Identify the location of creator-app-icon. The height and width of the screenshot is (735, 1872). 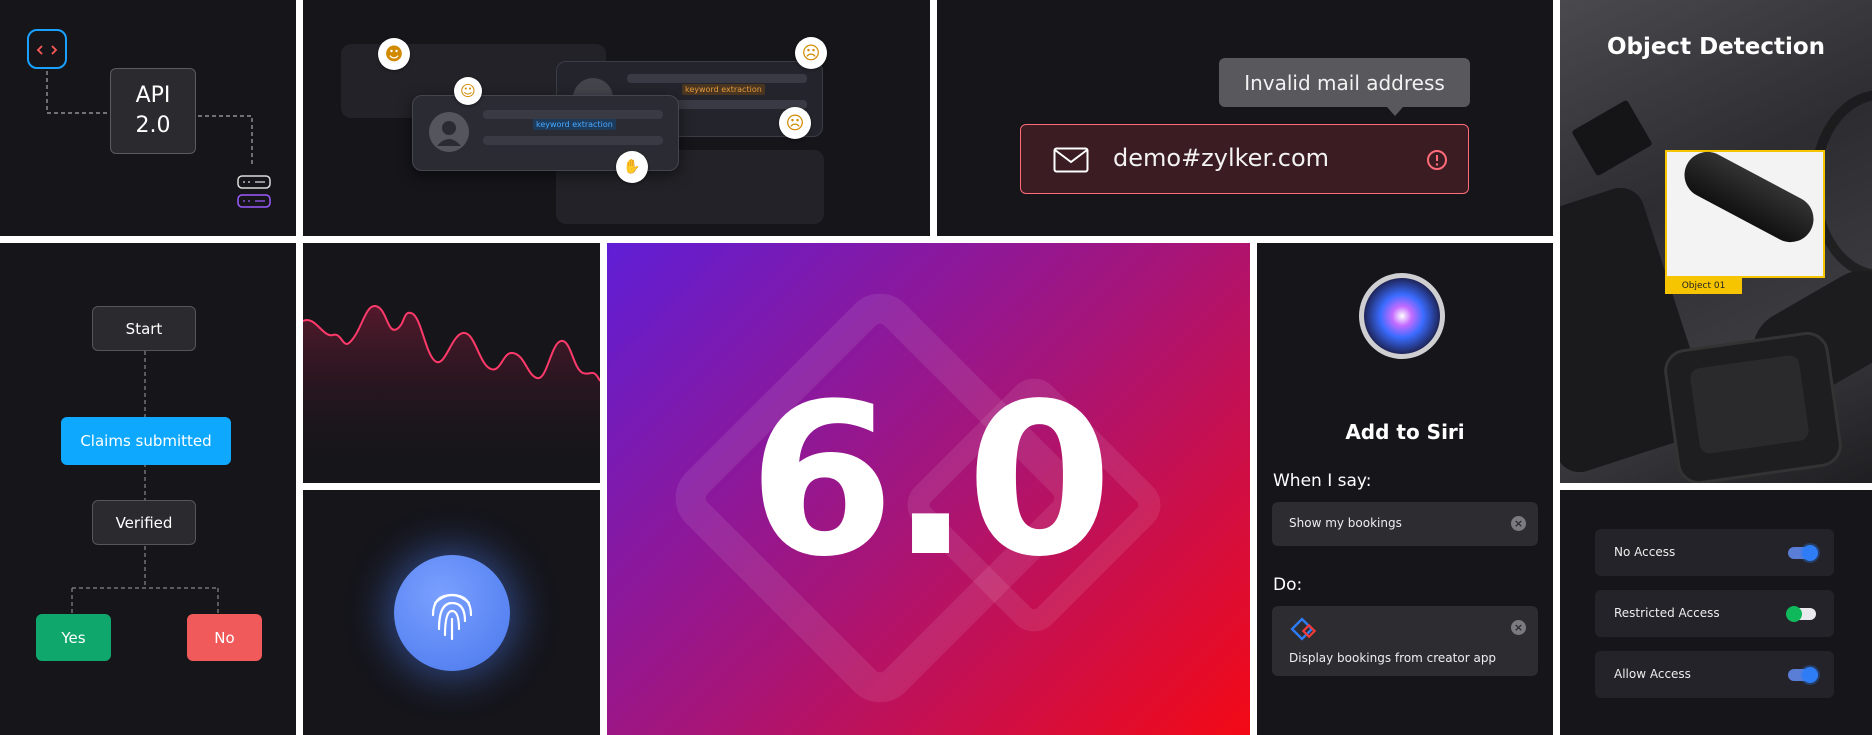
(1303, 629).